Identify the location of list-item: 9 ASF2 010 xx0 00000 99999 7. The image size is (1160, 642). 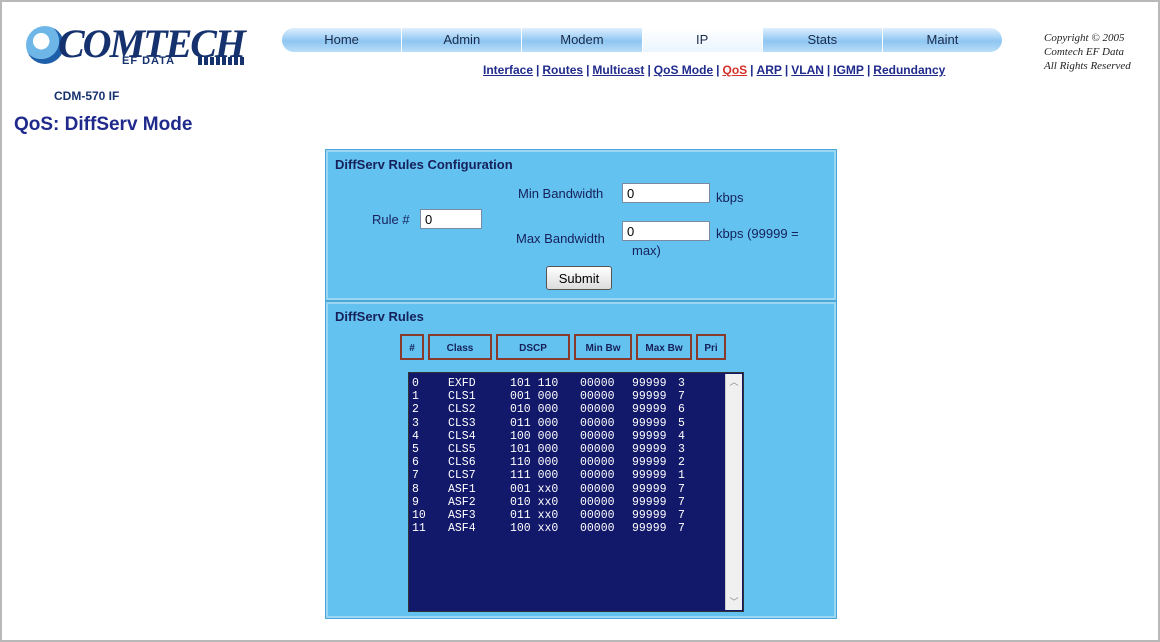
(555, 502).